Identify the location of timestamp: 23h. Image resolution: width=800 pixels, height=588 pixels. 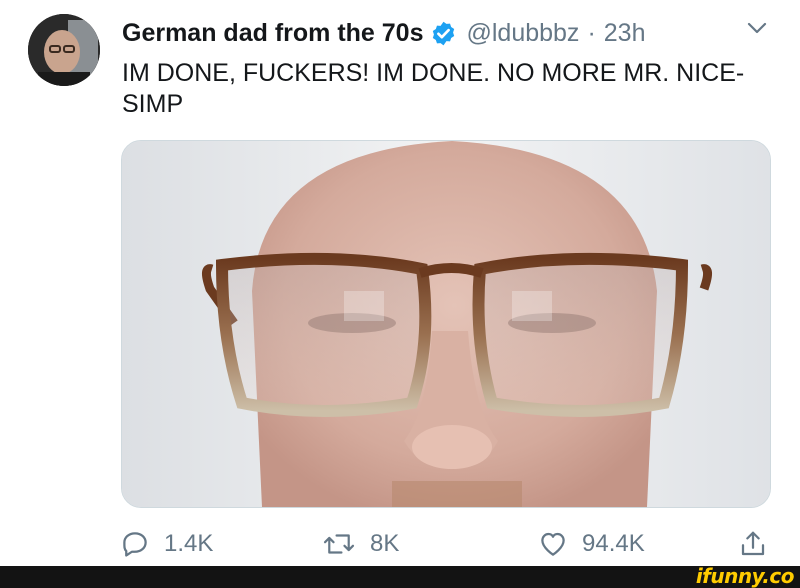
(625, 33).